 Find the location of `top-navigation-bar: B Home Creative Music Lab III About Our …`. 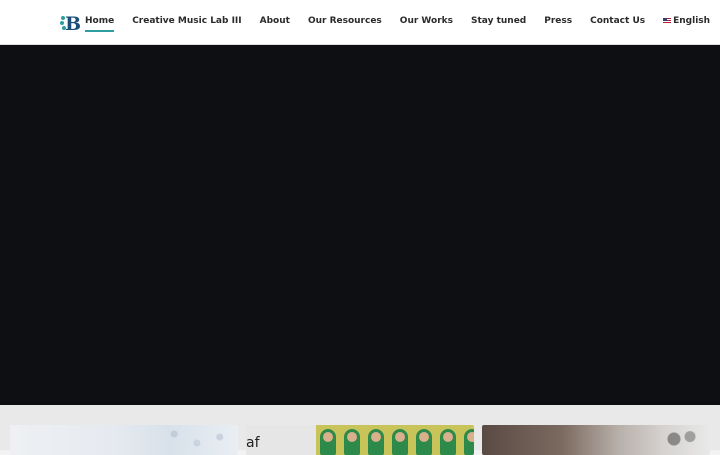

top-navigation-bar: B Home Creative Music Lab III About Our … is located at coordinates (360, 22).